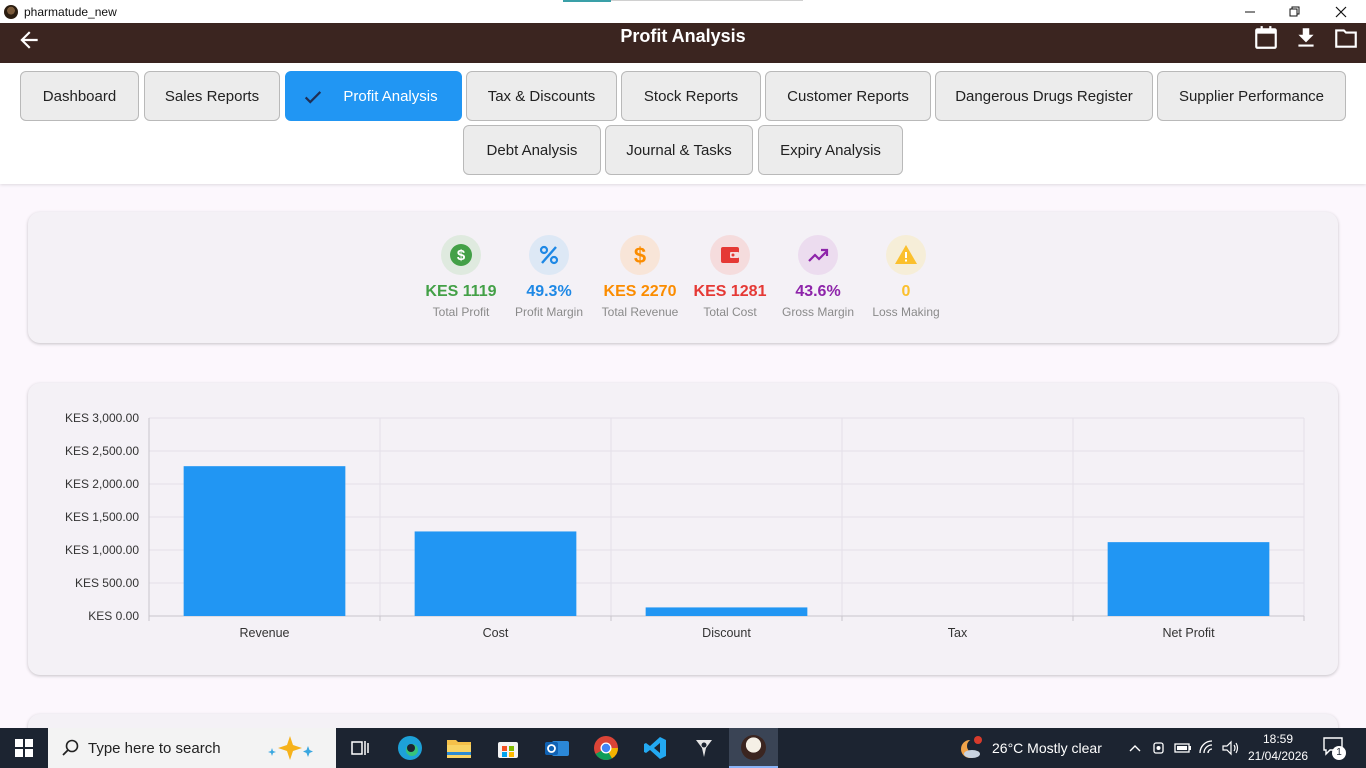  What do you see at coordinates (1208, 748) in the screenshot?
I see `wifi-icon` at bounding box center [1208, 748].